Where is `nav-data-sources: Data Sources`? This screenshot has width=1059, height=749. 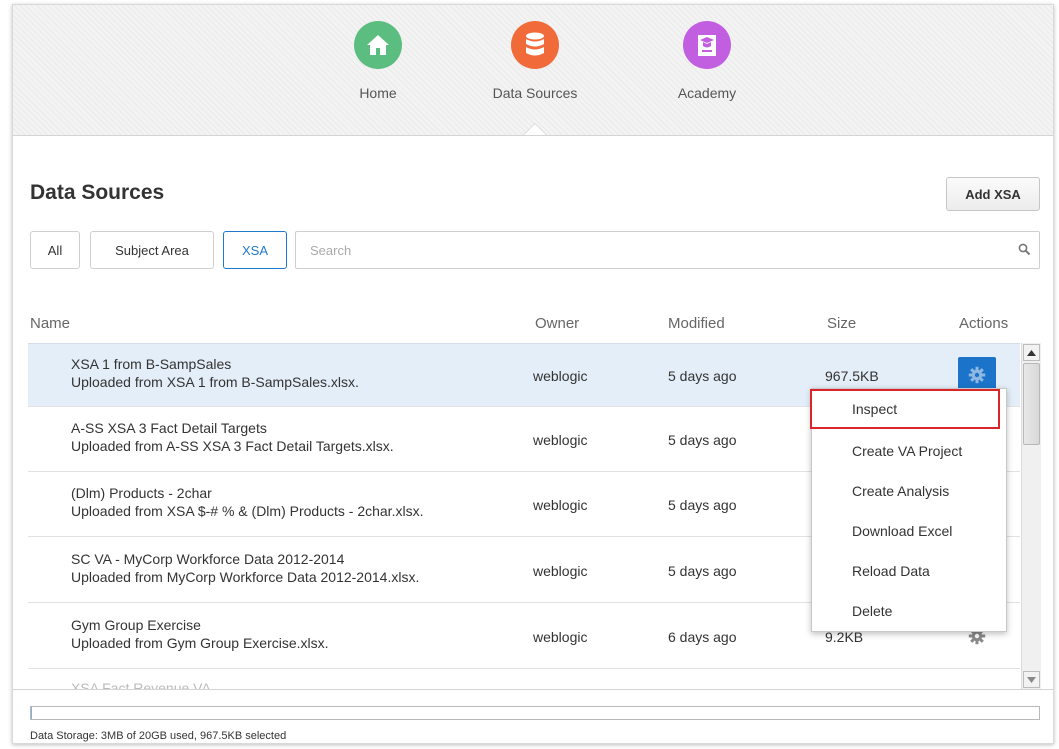 nav-data-sources: Data Sources is located at coordinates (535, 61).